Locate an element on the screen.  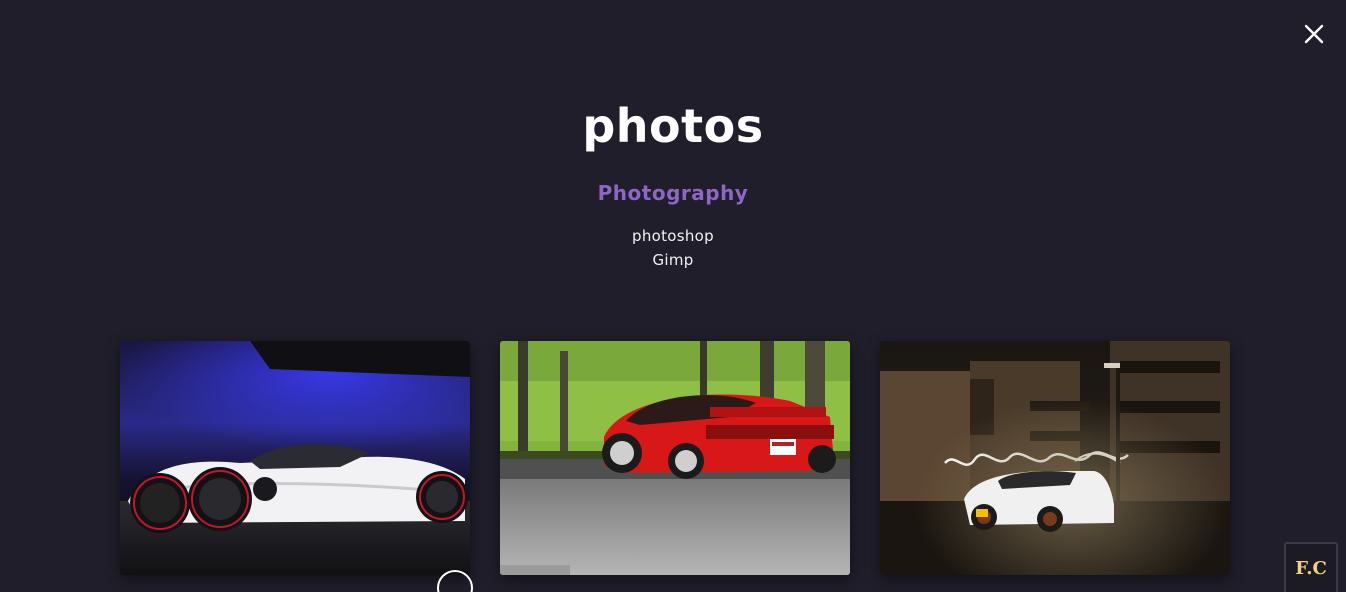
night-car-photo is located at coordinates (1055, 458).